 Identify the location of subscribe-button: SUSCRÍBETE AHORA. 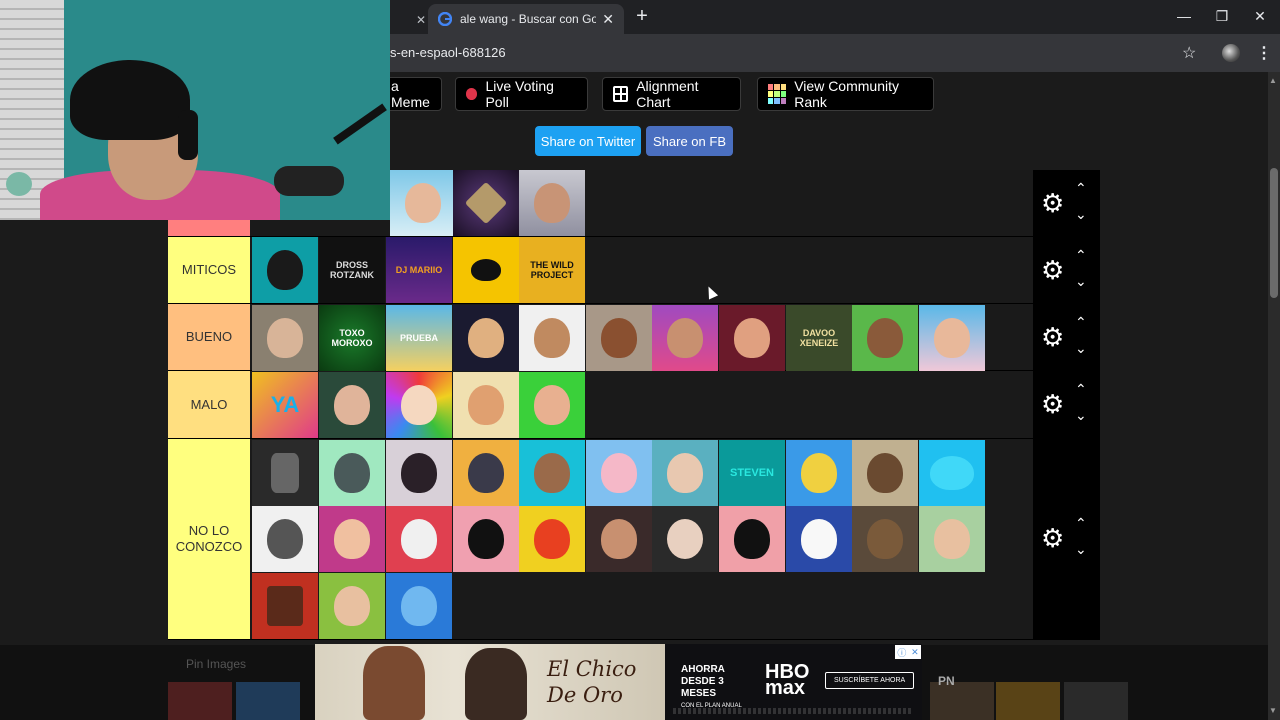
(870, 680).